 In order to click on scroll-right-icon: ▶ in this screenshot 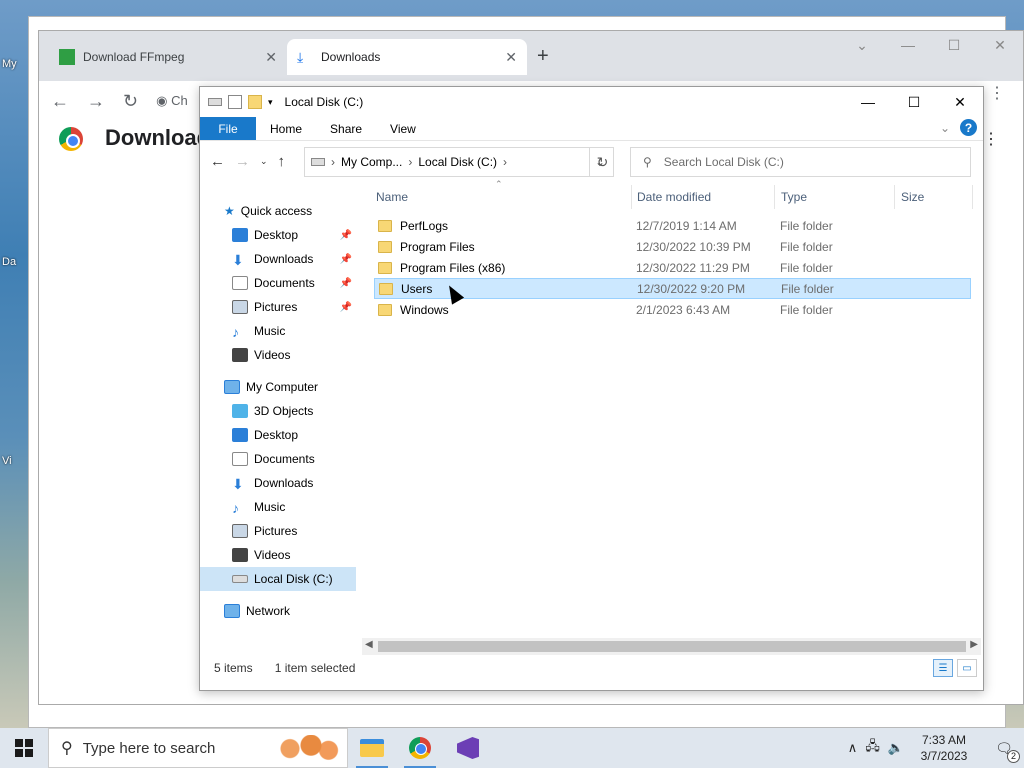, I will do `click(974, 644)`.